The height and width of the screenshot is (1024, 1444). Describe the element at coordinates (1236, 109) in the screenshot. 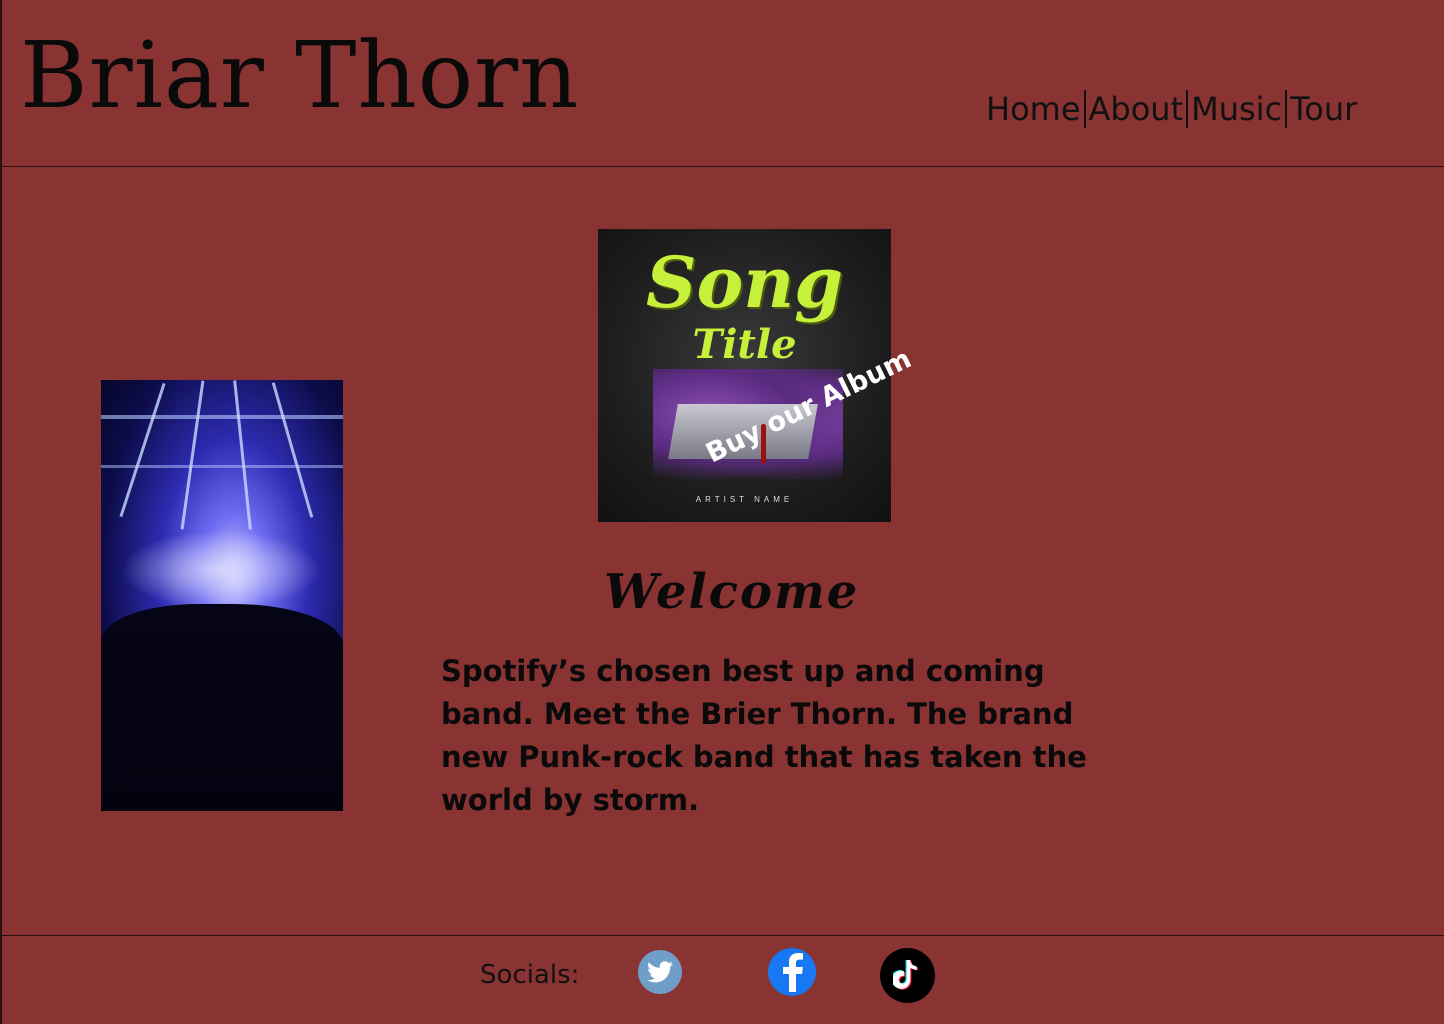

I see `nav-music: Music` at that location.